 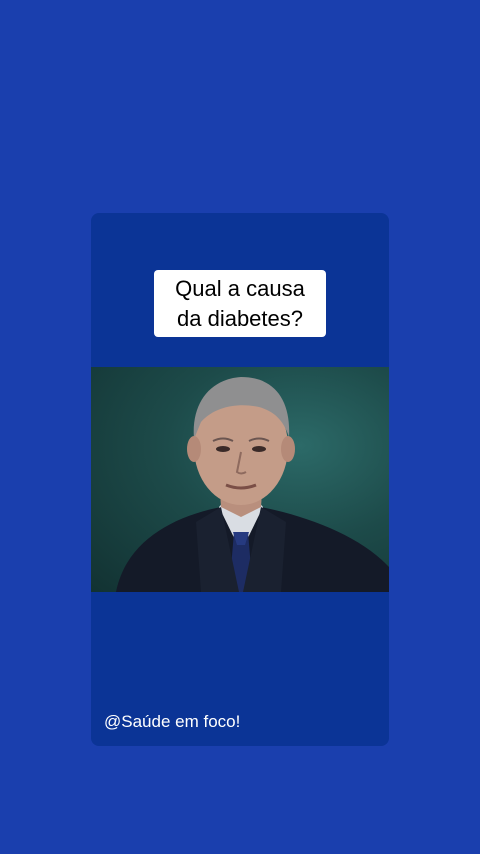 I want to click on speaker-illustration, so click(x=252, y=484).